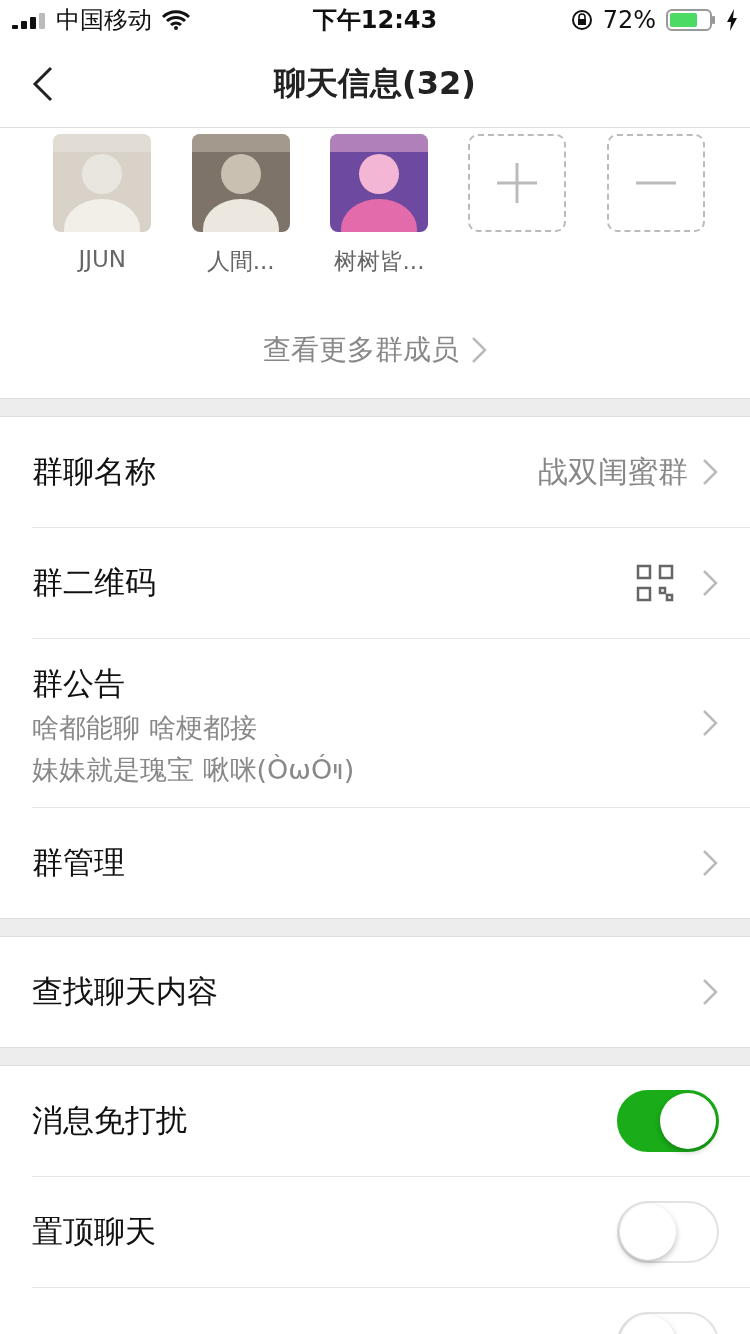 The width and height of the screenshot is (750, 1334). What do you see at coordinates (110, 1120) in the screenshot?
I see `row-label: 消息免打扰` at bounding box center [110, 1120].